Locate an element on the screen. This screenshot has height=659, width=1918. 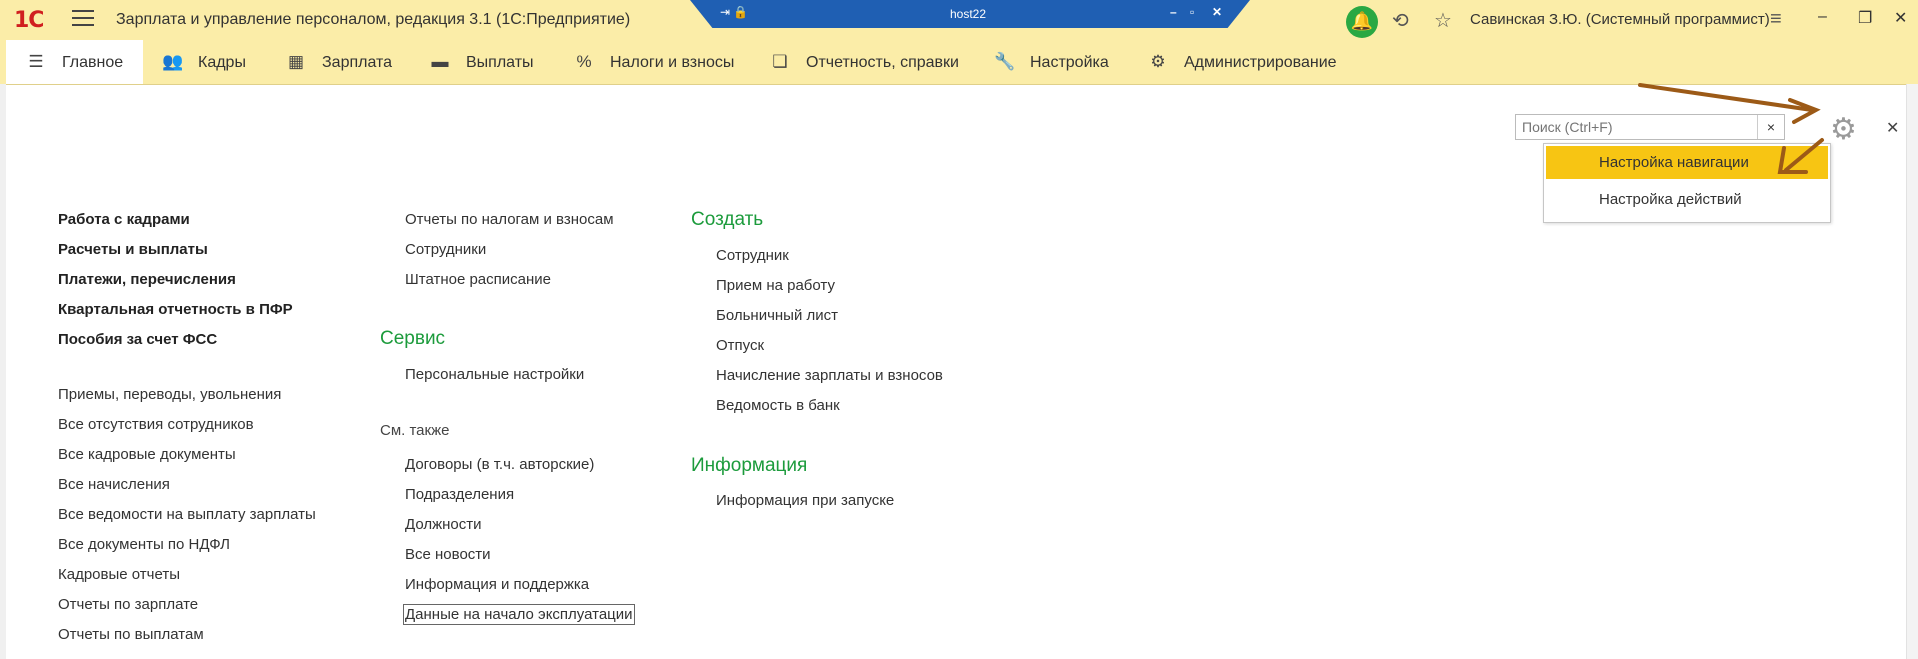
wallet-icon: ▬ is located at coordinates (440, 61).